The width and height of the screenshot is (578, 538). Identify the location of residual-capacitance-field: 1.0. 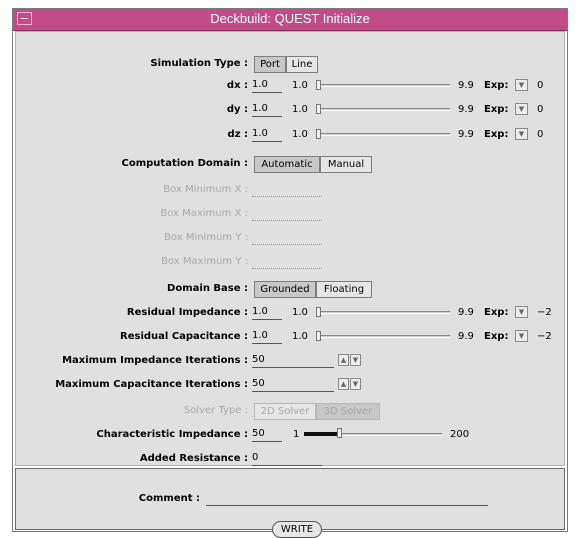
(267, 336).